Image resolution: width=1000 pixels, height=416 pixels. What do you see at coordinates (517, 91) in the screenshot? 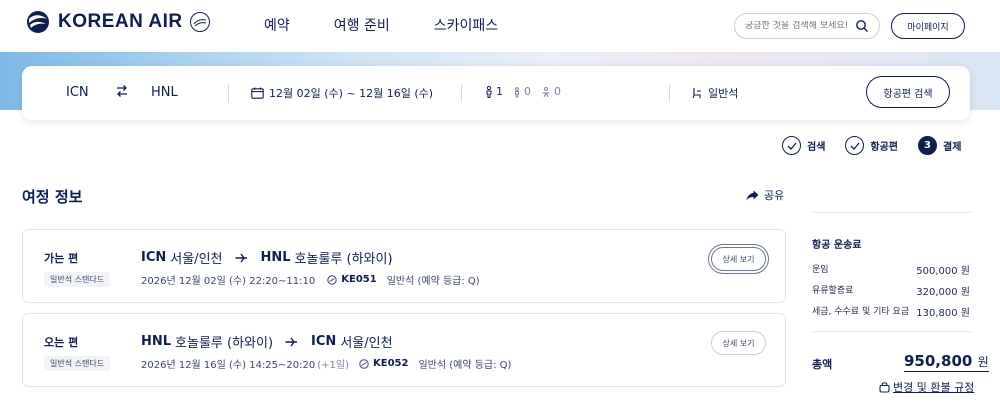
I see `child-icon` at bounding box center [517, 91].